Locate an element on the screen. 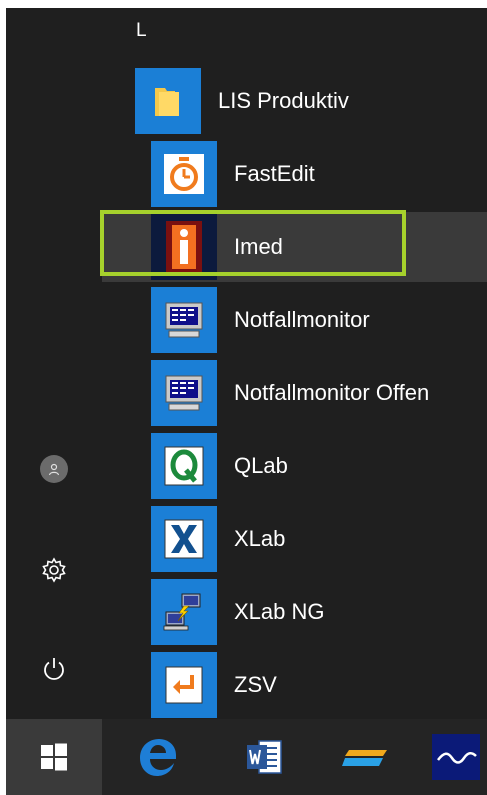 This screenshot has height=795, width=487. start-button is located at coordinates (54, 757).